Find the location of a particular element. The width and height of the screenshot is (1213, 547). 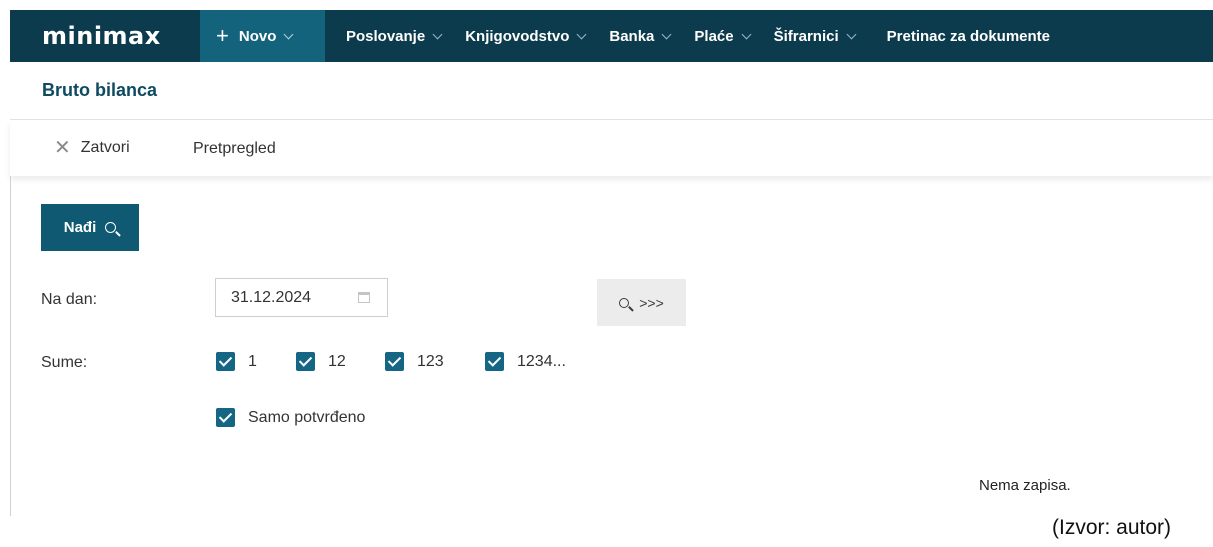

empty-results-text: Nema zapisa. is located at coordinates (1025, 485).